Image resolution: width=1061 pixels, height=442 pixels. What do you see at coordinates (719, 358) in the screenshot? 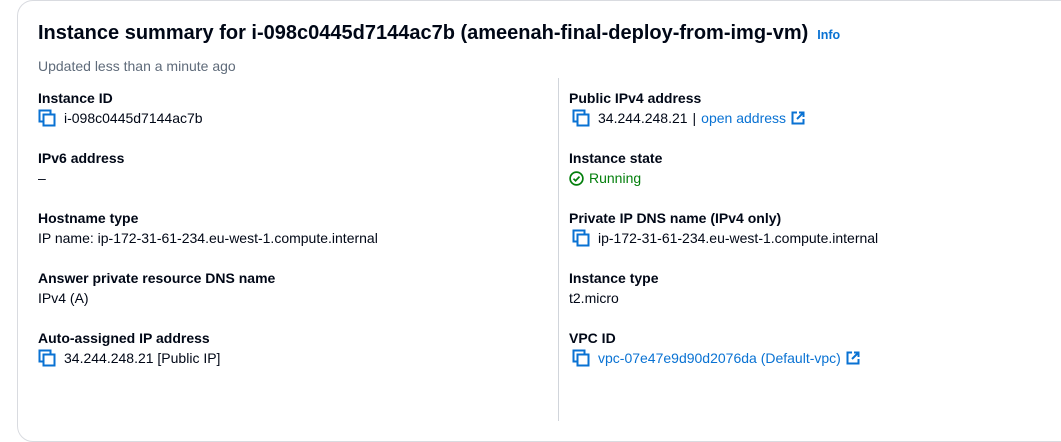
I see `vpc-id-link: vpc-07e47e9d90d2076da (Default-vpc)` at bounding box center [719, 358].